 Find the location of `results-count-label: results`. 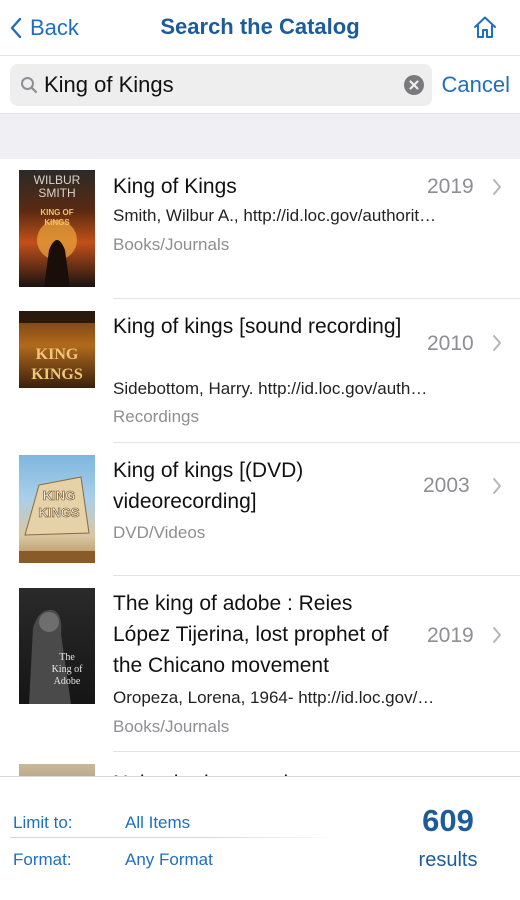

results-count-label: results is located at coordinates (448, 860).